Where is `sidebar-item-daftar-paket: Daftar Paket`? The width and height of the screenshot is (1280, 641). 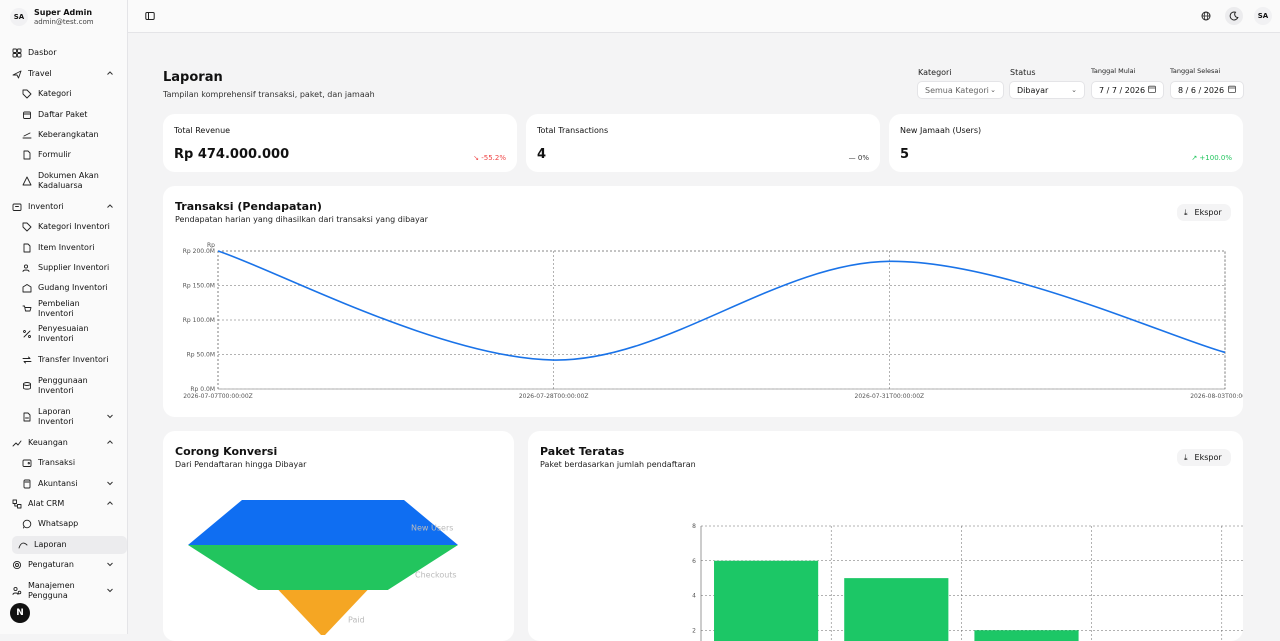 sidebar-item-daftar-paket: Daftar Paket is located at coordinates (63, 115).